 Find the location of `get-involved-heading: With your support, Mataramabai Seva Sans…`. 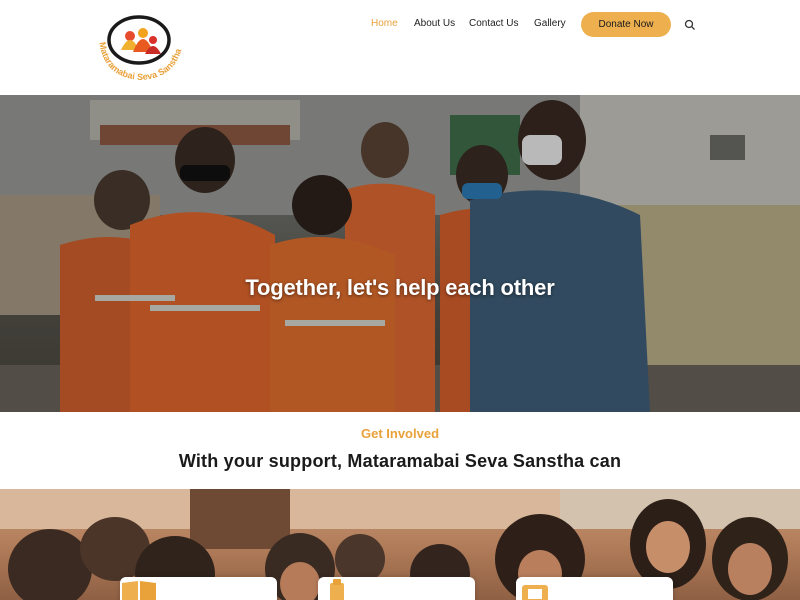

get-involved-heading: With your support, Mataramabai Seva Sans… is located at coordinates (400, 461).